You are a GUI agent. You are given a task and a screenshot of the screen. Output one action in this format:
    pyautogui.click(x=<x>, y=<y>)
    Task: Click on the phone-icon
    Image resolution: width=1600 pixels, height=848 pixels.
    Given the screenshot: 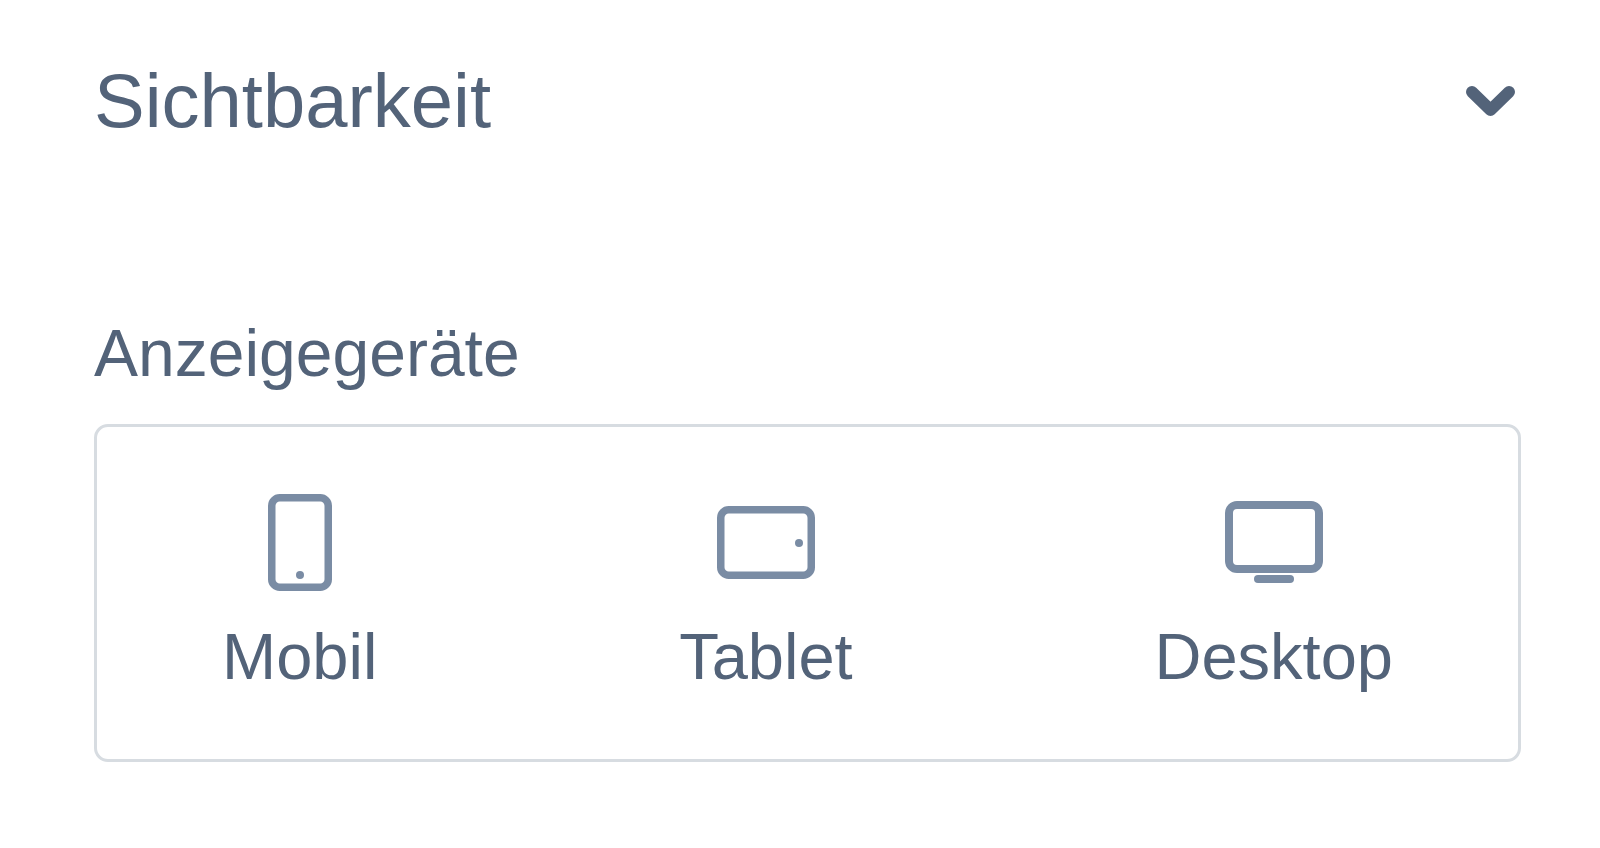 What is the action you would take?
    pyautogui.click(x=299, y=542)
    